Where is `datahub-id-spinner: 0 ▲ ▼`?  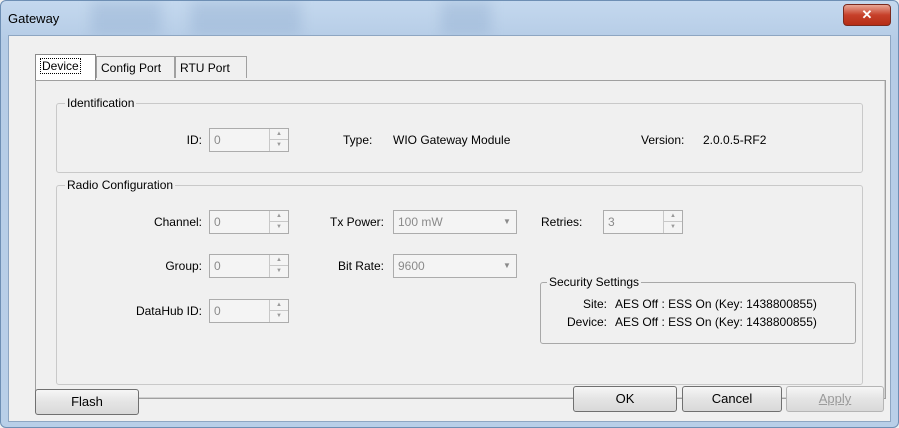
datahub-id-spinner: 0 ▲ ▼ is located at coordinates (249, 311).